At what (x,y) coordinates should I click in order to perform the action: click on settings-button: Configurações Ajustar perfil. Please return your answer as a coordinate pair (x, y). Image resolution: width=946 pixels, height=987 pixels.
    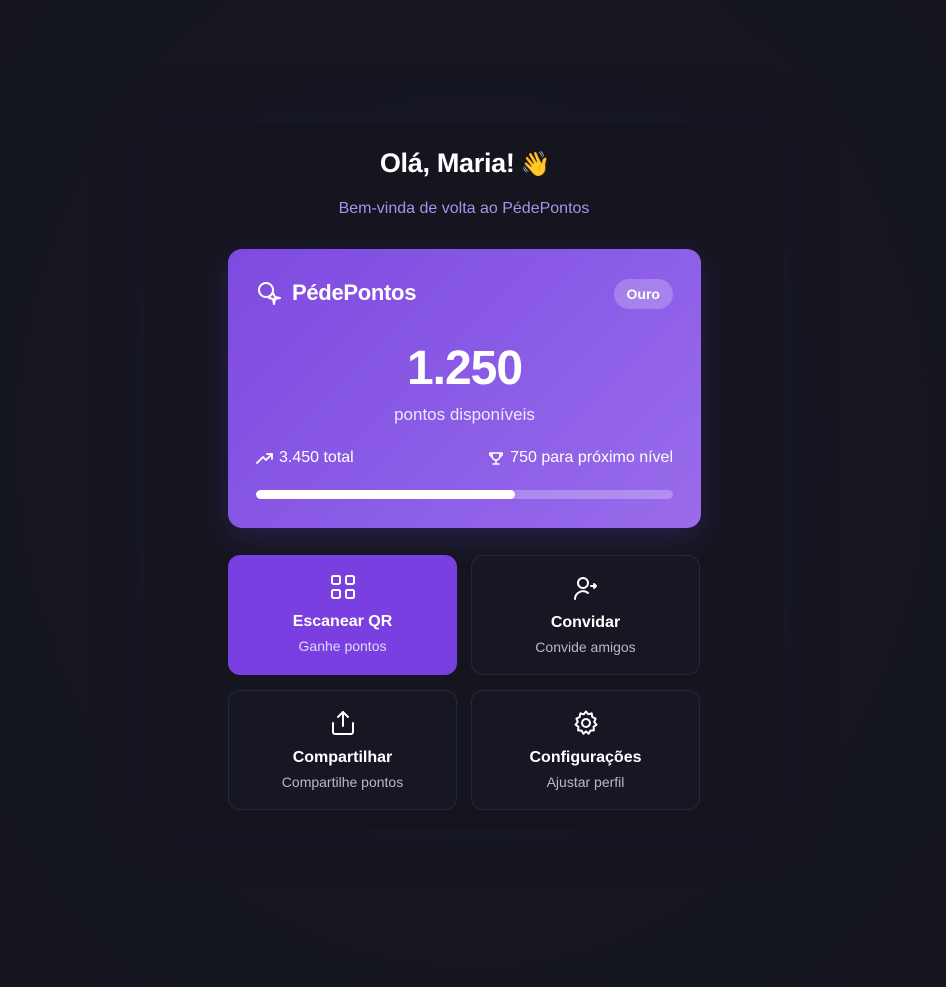
    Looking at the image, I should click on (585, 750).